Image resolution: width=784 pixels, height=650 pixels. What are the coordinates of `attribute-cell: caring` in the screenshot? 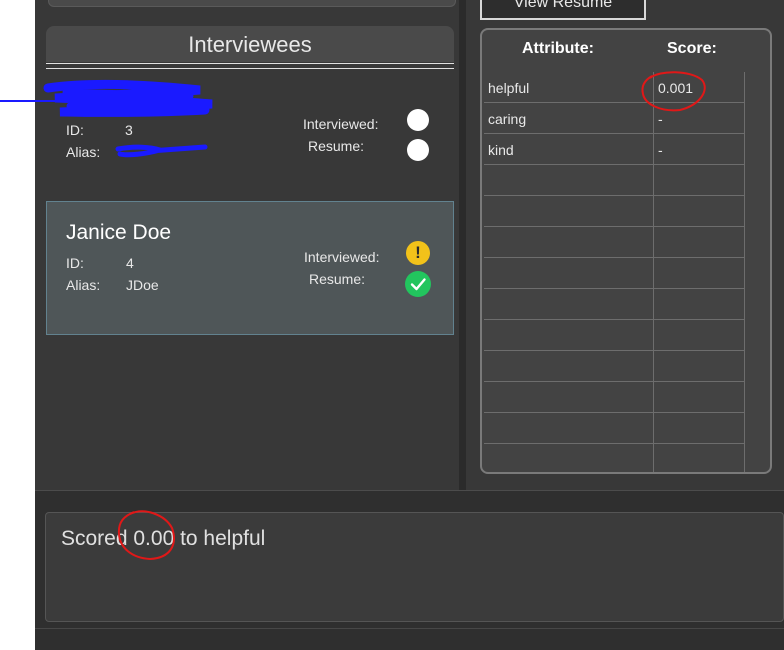 It's located at (569, 118).